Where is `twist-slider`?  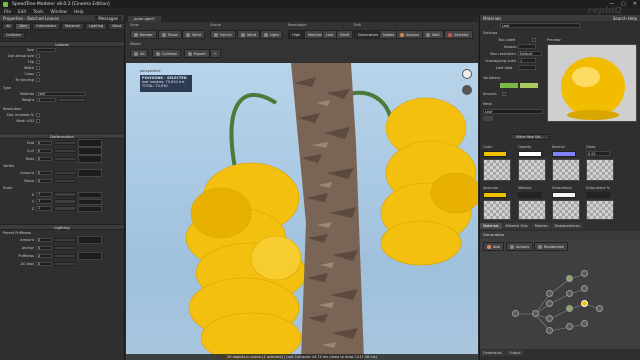 twist-slider is located at coordinates (65, 159).